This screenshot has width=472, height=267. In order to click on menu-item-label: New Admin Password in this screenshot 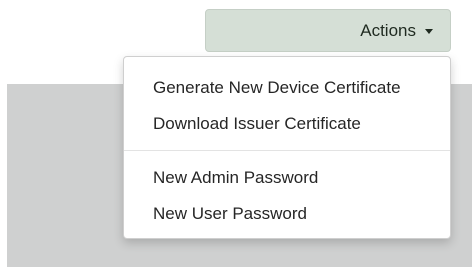, I will do `click(236, 177)`.